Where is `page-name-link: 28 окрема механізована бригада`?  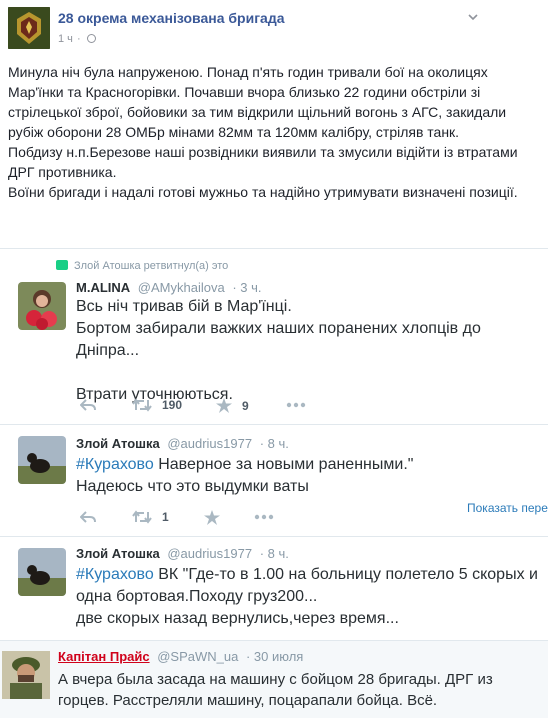
page-name-link: 28 окрема механізована бригада is located at coordinates (171, 18).